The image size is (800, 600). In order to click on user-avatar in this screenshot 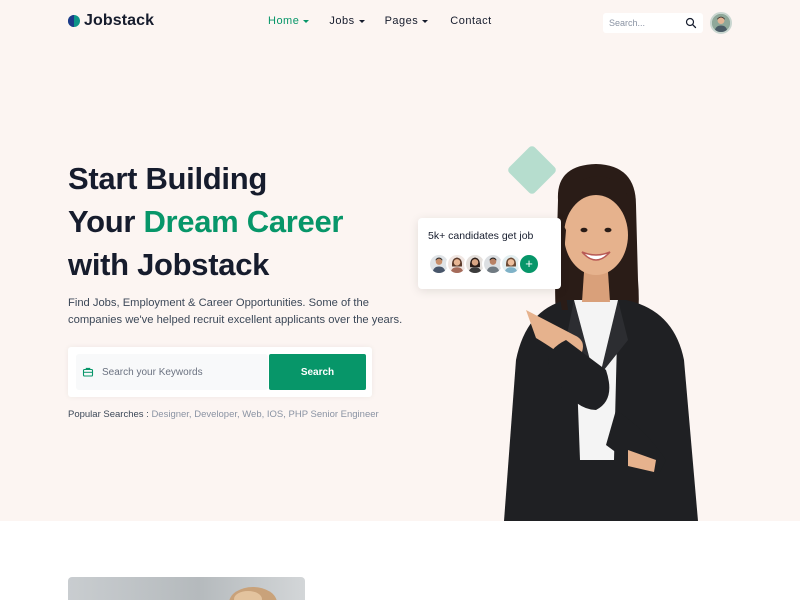, I will do `click(721, 23)`.